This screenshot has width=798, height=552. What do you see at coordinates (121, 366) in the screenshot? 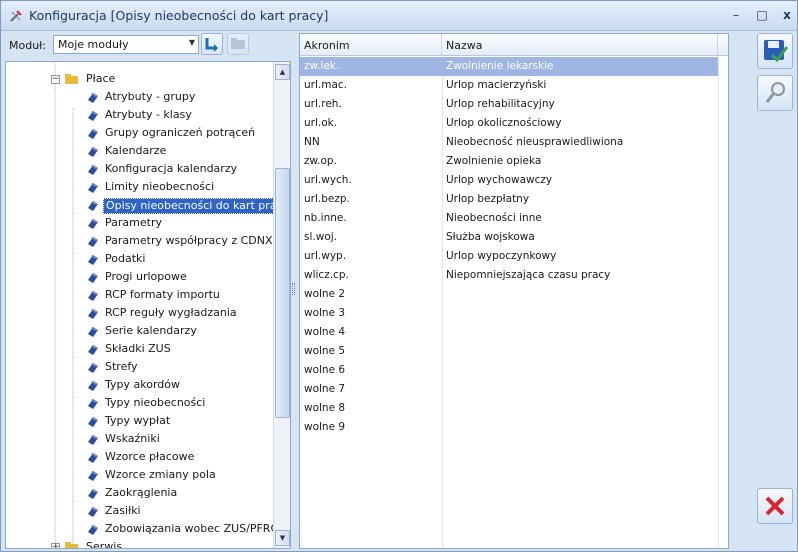
I see `tree-item-label: Strefy` at bounding box center [121, 366].